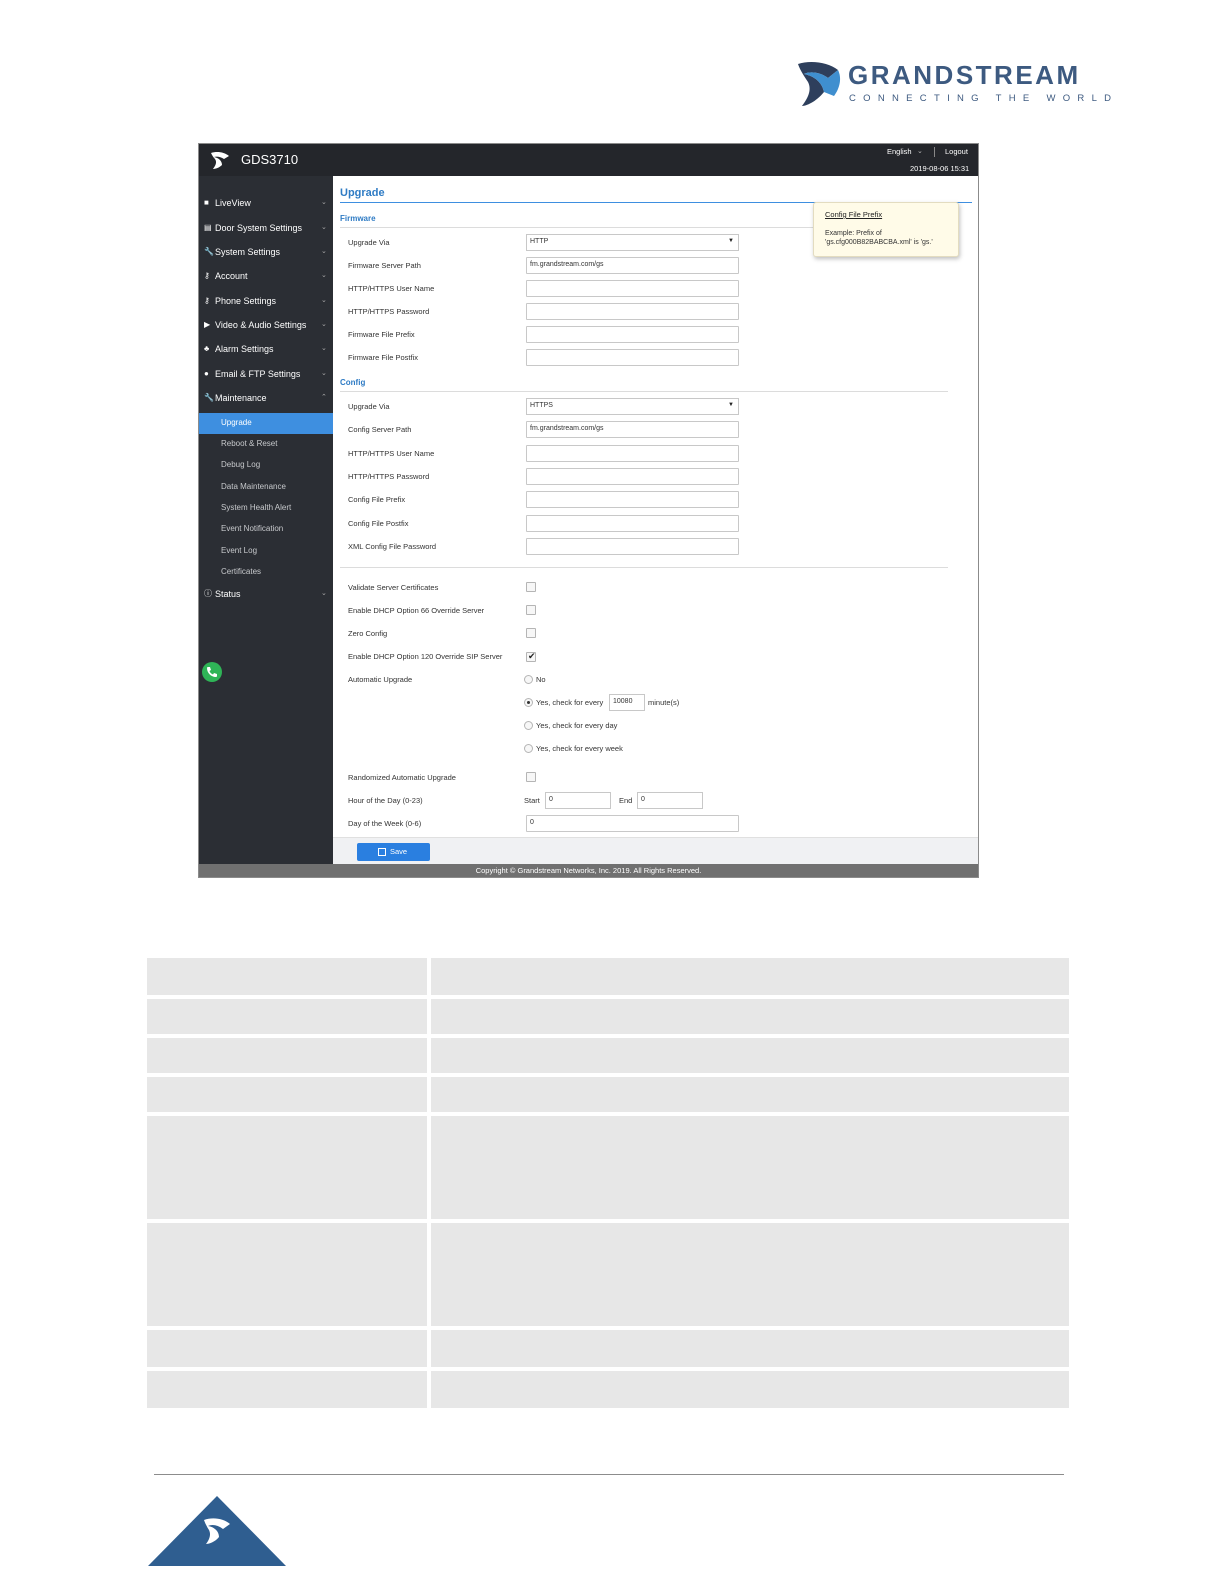 This screenshot has height=1584, width=1224. Describe the element at coordinates (528, 702) in the screenshot. I see `auto-upgrade-minutes-radio` at that location.